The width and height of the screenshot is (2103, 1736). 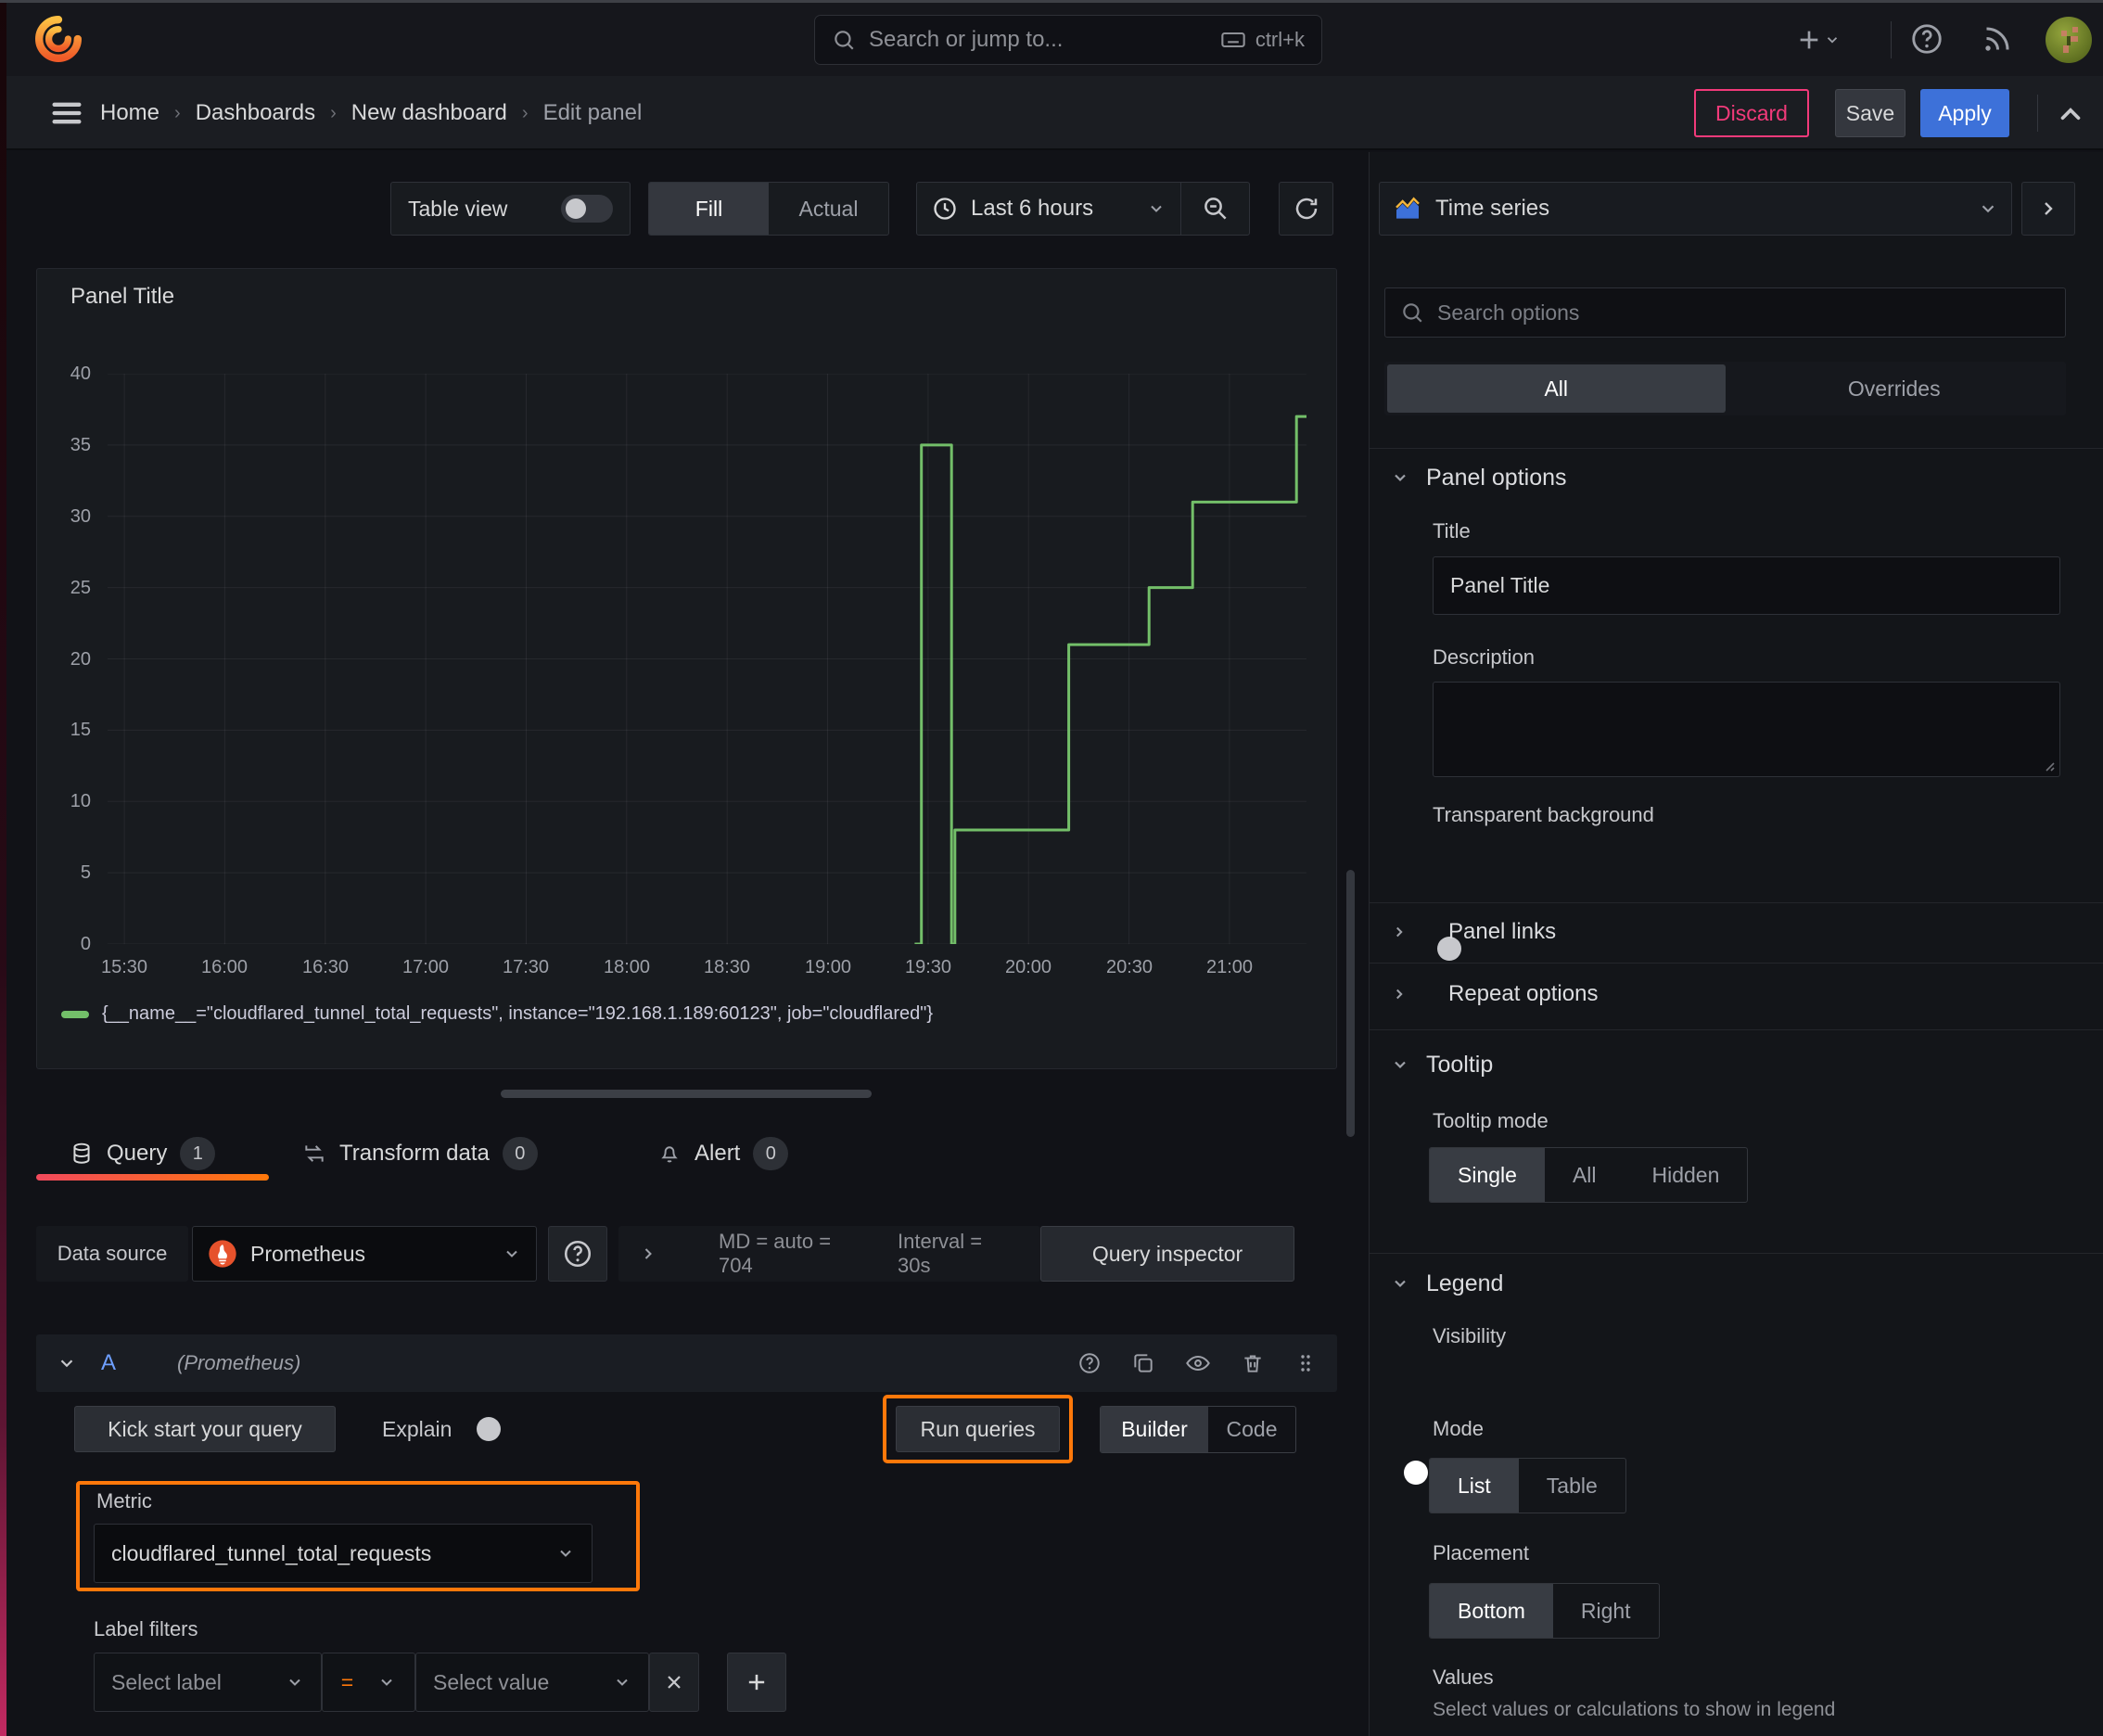 I want to click on legend-mode-table: Table, so click(x=1572, y=1486).